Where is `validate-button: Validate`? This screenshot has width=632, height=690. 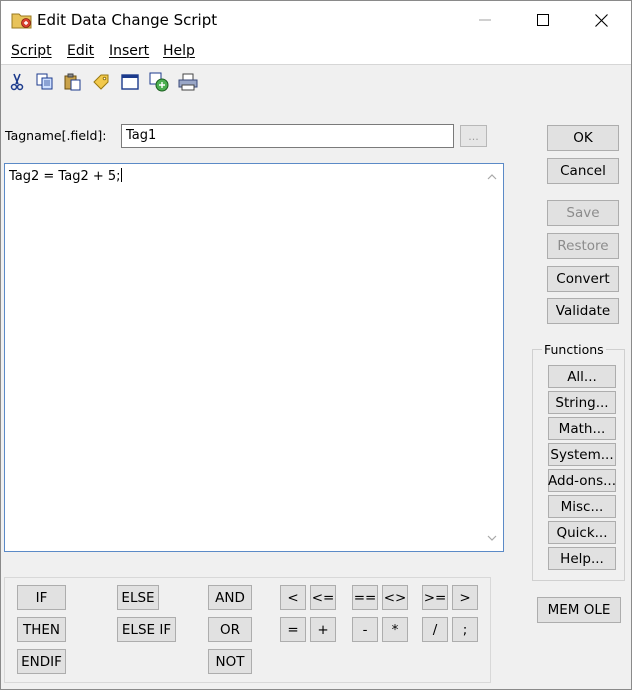 validate-button: Validate is located at coordinates (583, 311).